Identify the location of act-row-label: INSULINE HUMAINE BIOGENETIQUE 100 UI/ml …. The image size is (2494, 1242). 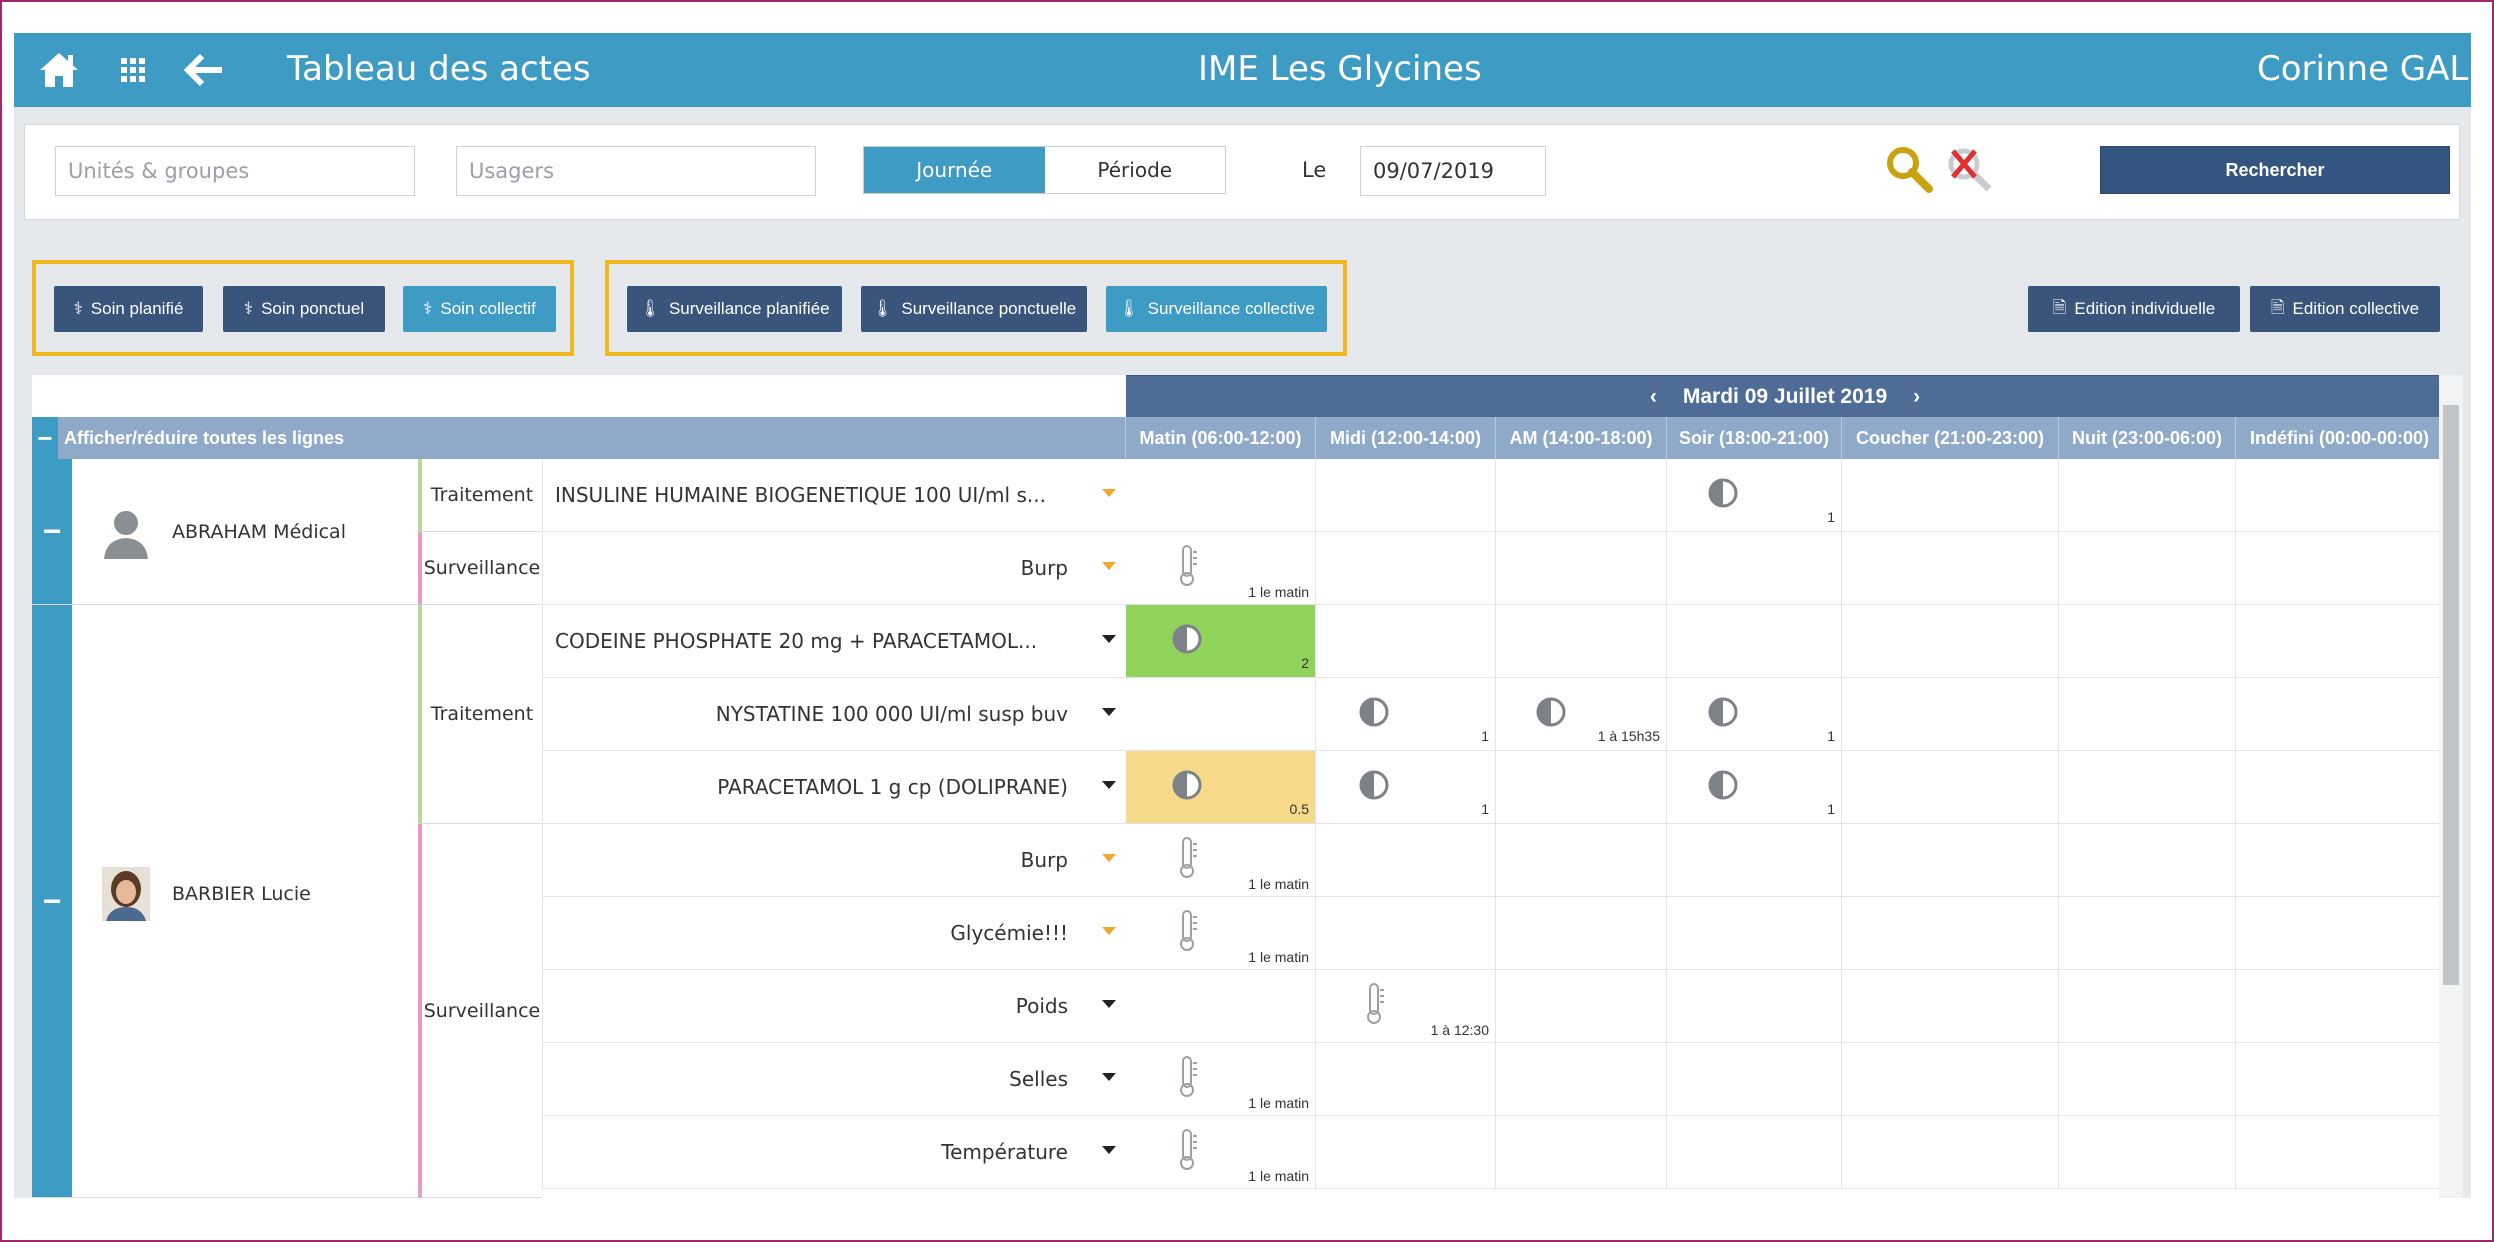
(834, 495).